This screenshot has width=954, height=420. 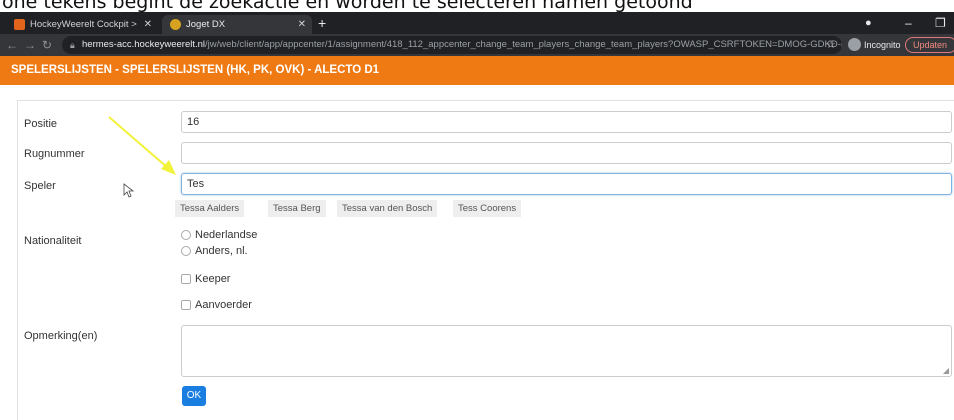 What do you see at coordinates (206, 24) in the screenshot?
I see `tab-title: Joget DX` at bounding box center [206, 24].